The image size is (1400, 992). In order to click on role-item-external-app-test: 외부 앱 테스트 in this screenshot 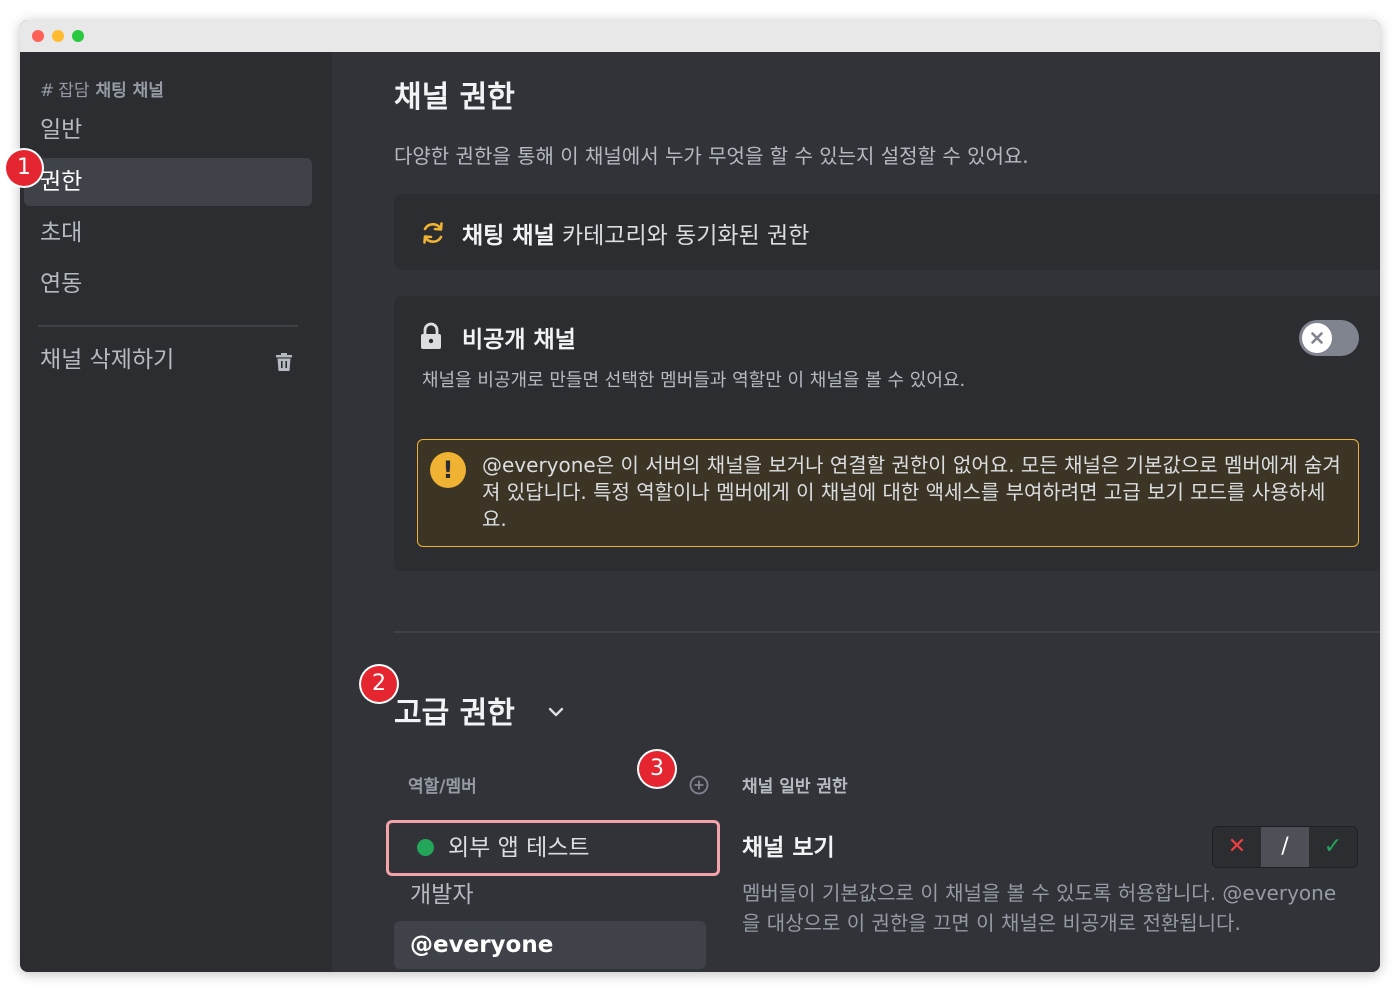, I will do `click(553, 848)`.